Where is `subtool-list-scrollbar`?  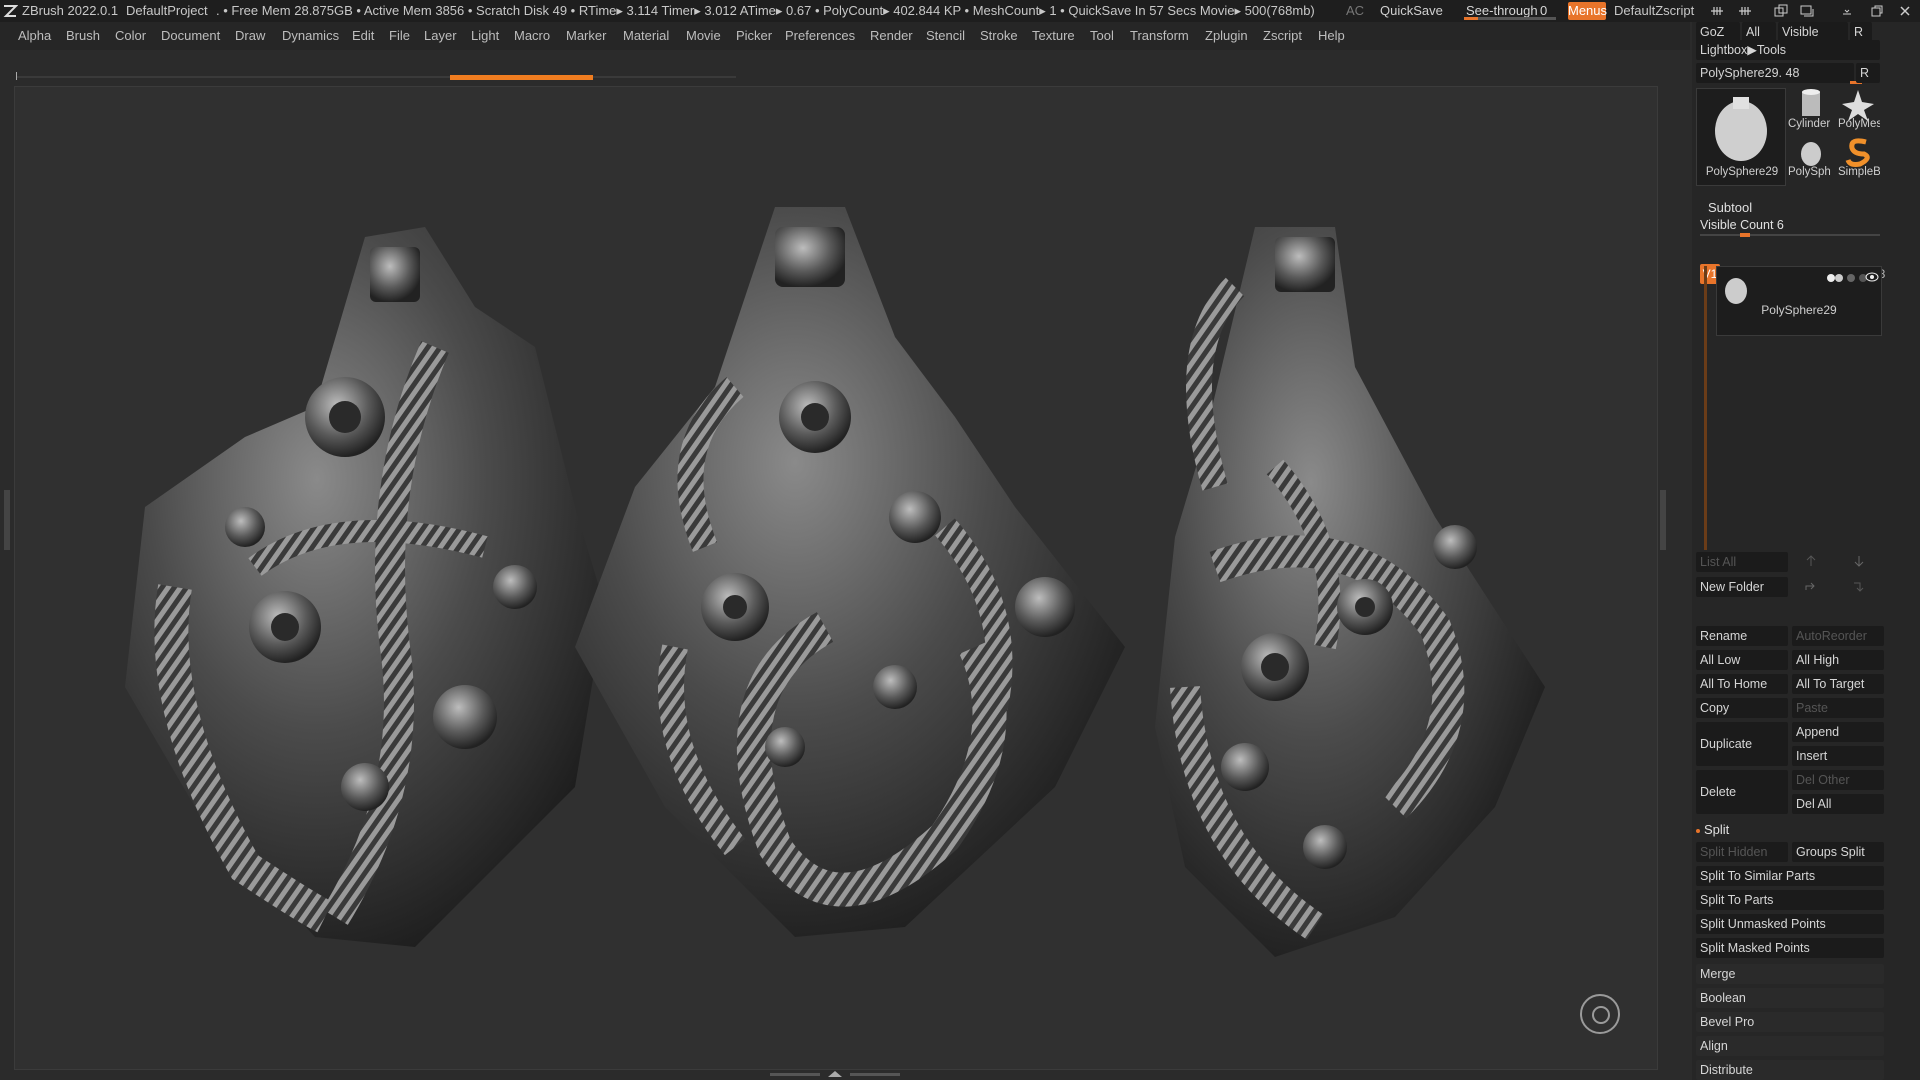 subtool-list-scrollbar is located at coordinates (1705, 408).